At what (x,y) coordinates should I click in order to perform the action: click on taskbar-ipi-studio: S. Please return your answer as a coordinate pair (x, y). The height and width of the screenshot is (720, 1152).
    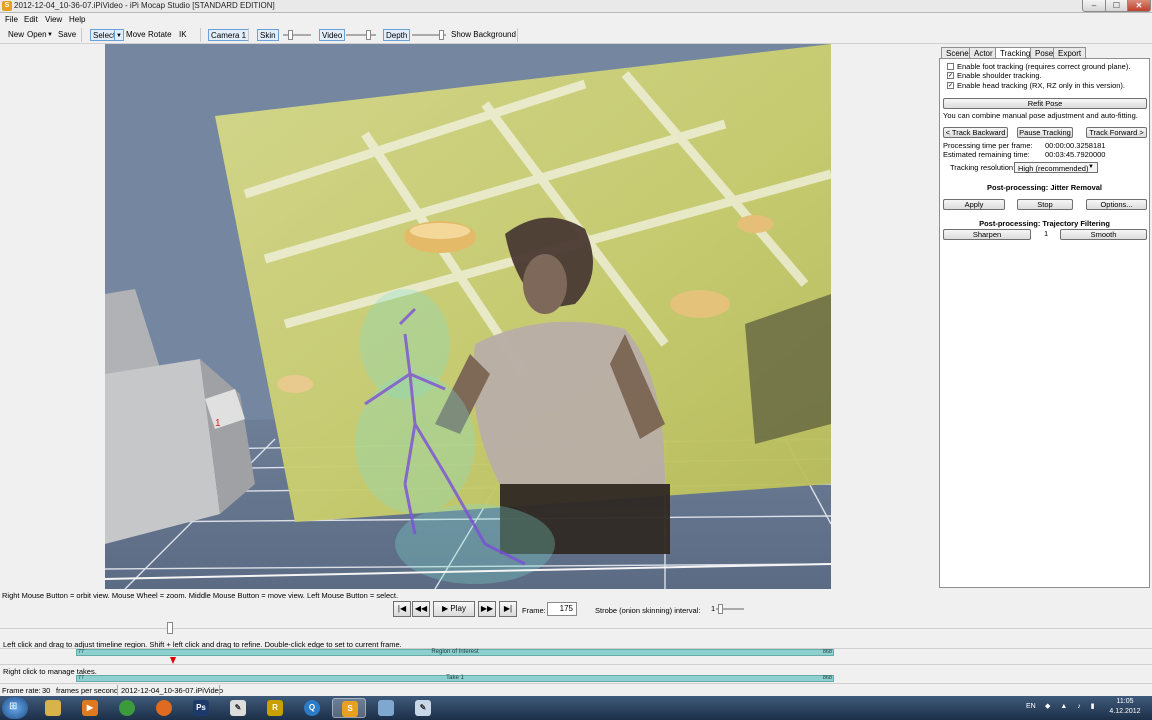
    Looking at the image, I should click on (349, 708).